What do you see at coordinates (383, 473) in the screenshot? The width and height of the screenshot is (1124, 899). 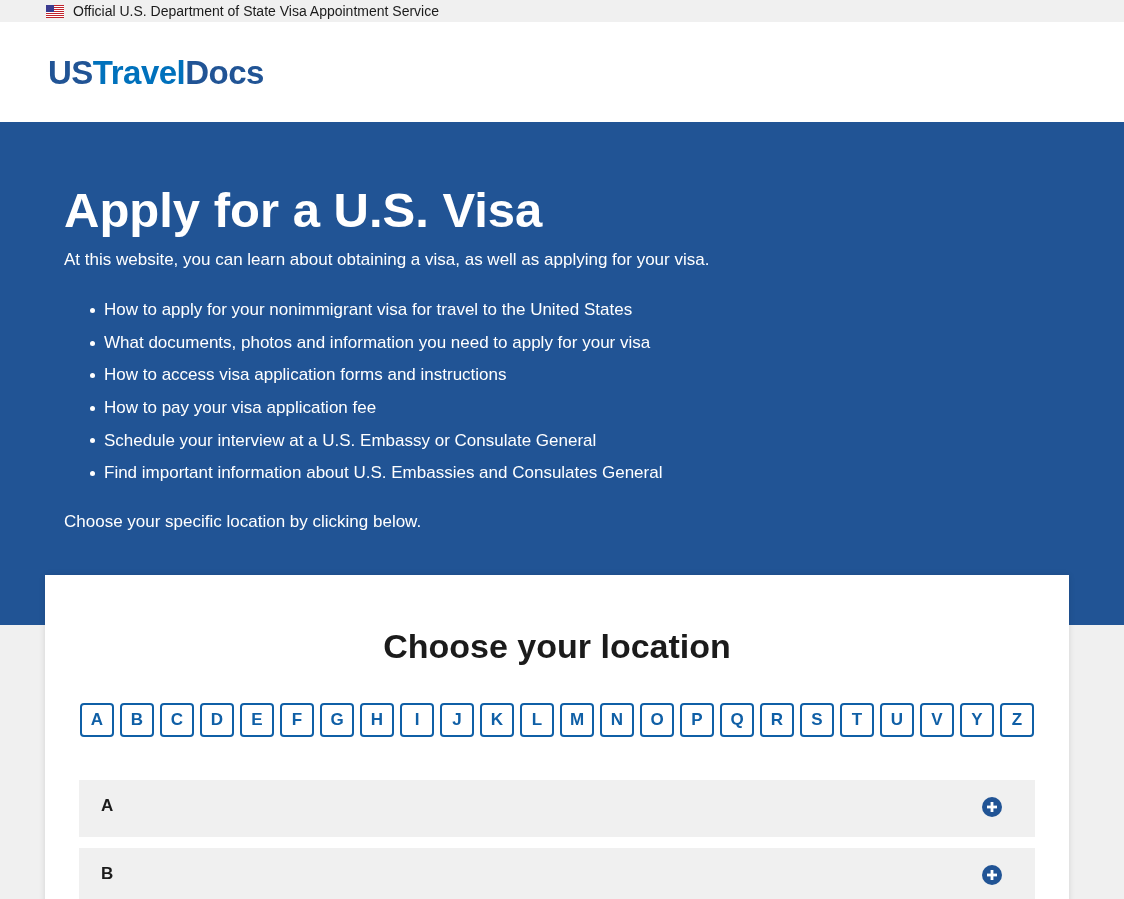 I see `info-list-item: Find important information about U.S. Embassies and Consulates General` at bounding box center [383, 473].